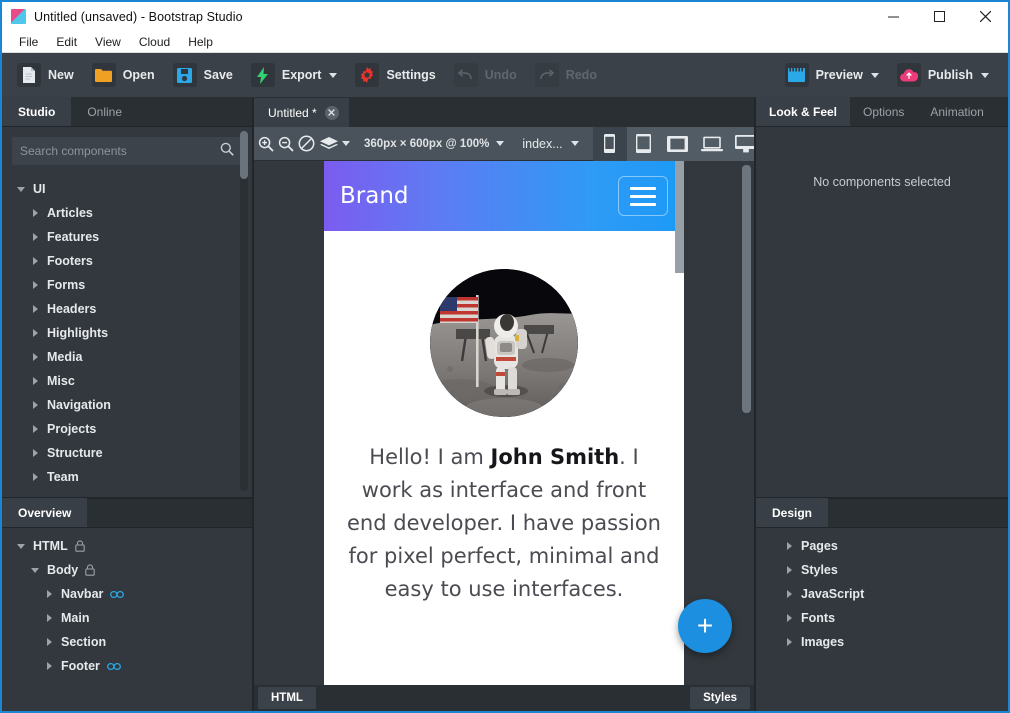  Describe the element at coordinates (705, 626) in the screenshot. I see `floating-action-button: +` at that location.